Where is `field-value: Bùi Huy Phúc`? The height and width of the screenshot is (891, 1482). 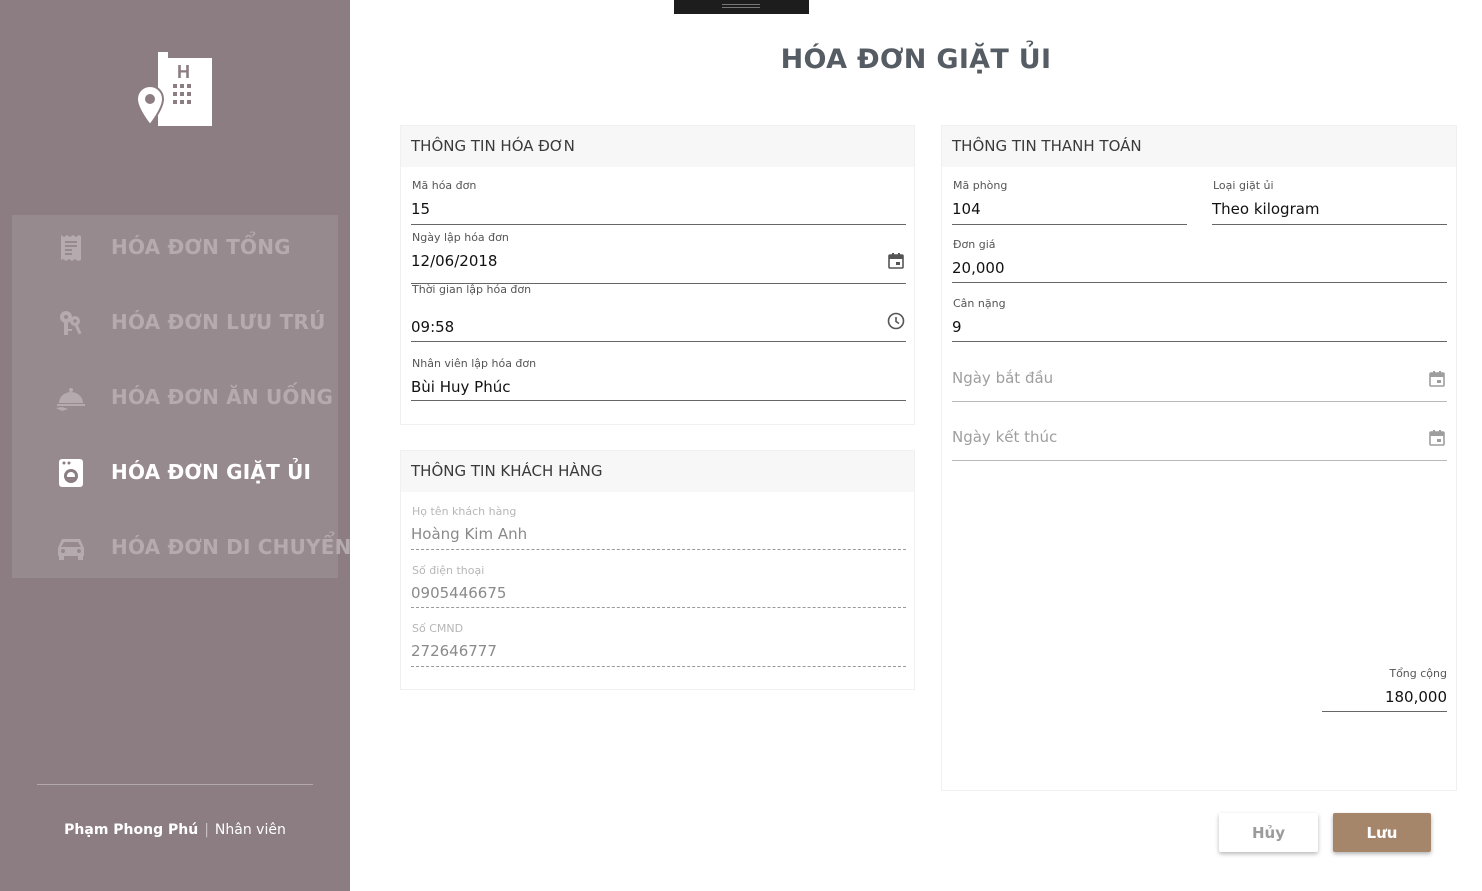 field-value: Bùi Huy Phúc is located at coordinates (461, 387).